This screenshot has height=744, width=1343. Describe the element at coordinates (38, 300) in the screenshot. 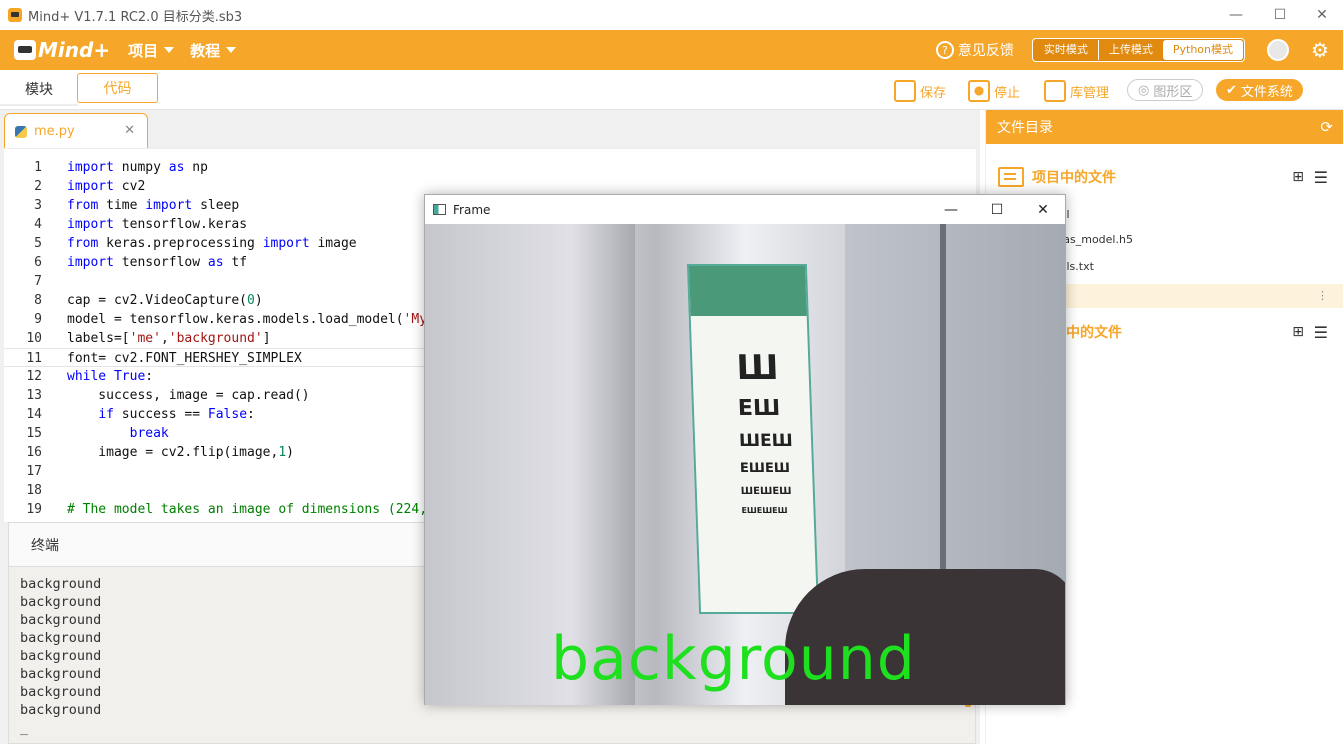

I see `line-number: 8` at that location.